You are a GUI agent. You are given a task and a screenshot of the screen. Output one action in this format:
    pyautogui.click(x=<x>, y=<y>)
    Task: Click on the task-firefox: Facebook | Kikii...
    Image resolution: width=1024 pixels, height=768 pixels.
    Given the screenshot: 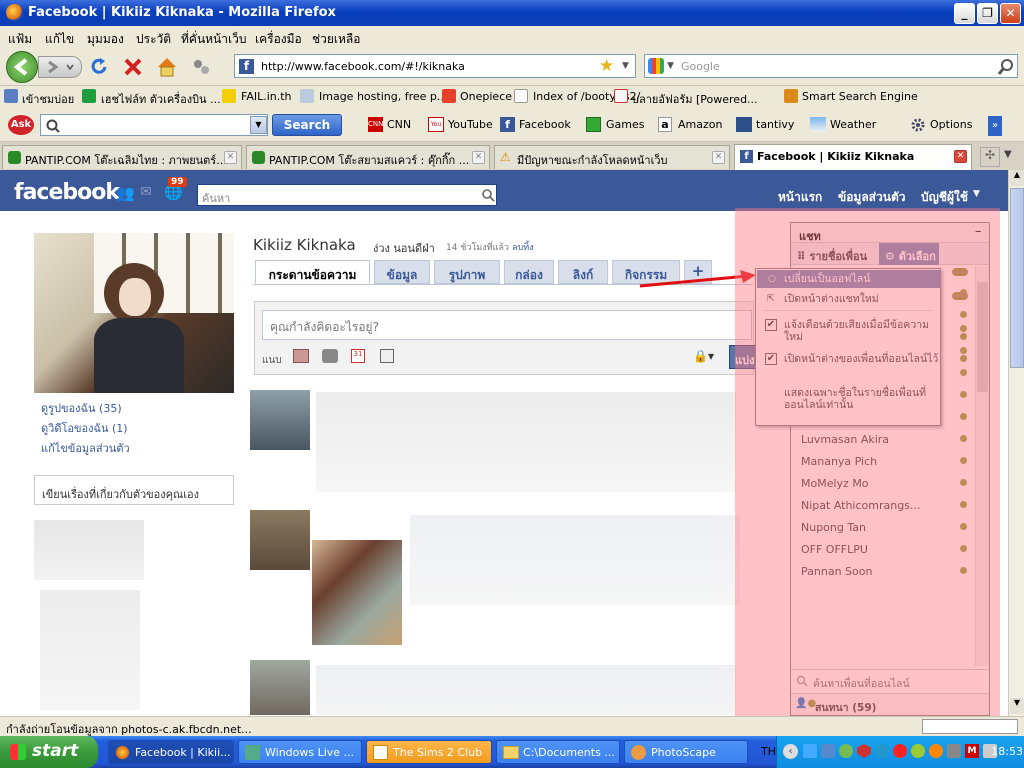 What is the action you would take?
    pyautogui.click(x=171, y=752)
    